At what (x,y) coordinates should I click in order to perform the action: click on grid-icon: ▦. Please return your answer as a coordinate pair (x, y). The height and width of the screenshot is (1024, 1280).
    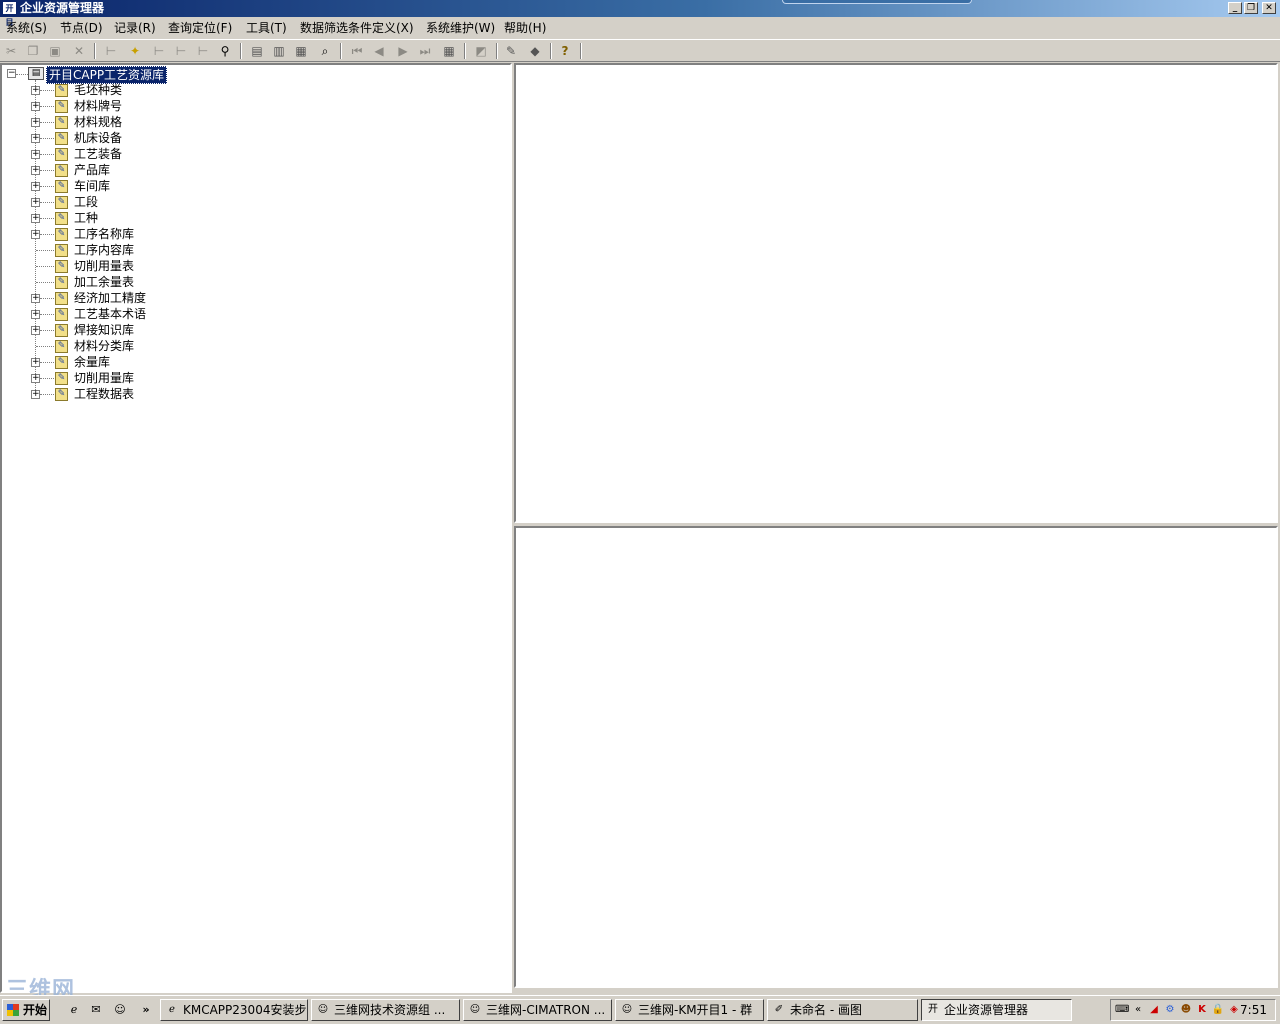
    Looking at the image, I should click on (449, 51).